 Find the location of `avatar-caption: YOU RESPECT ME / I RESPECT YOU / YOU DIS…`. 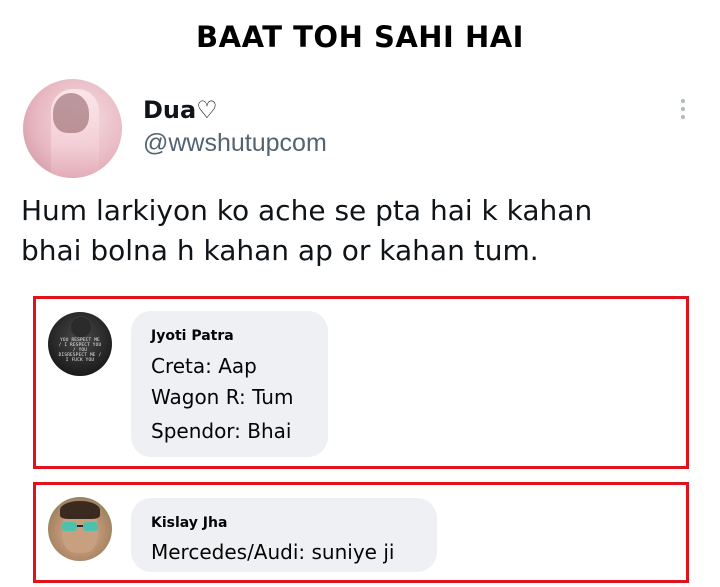

avatar-caption: YOU RESPECT ME / I RESPECT YOU / YOU DIS… is located at coordinates (80, 350).